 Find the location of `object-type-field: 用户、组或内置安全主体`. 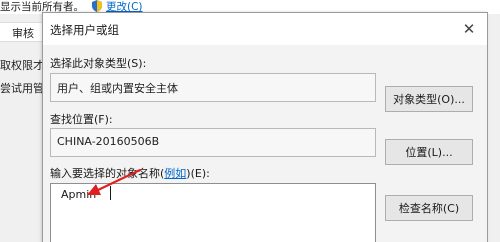

object-type-field: 用户、组或内置安全主体 is located at coordinates (213, 87).